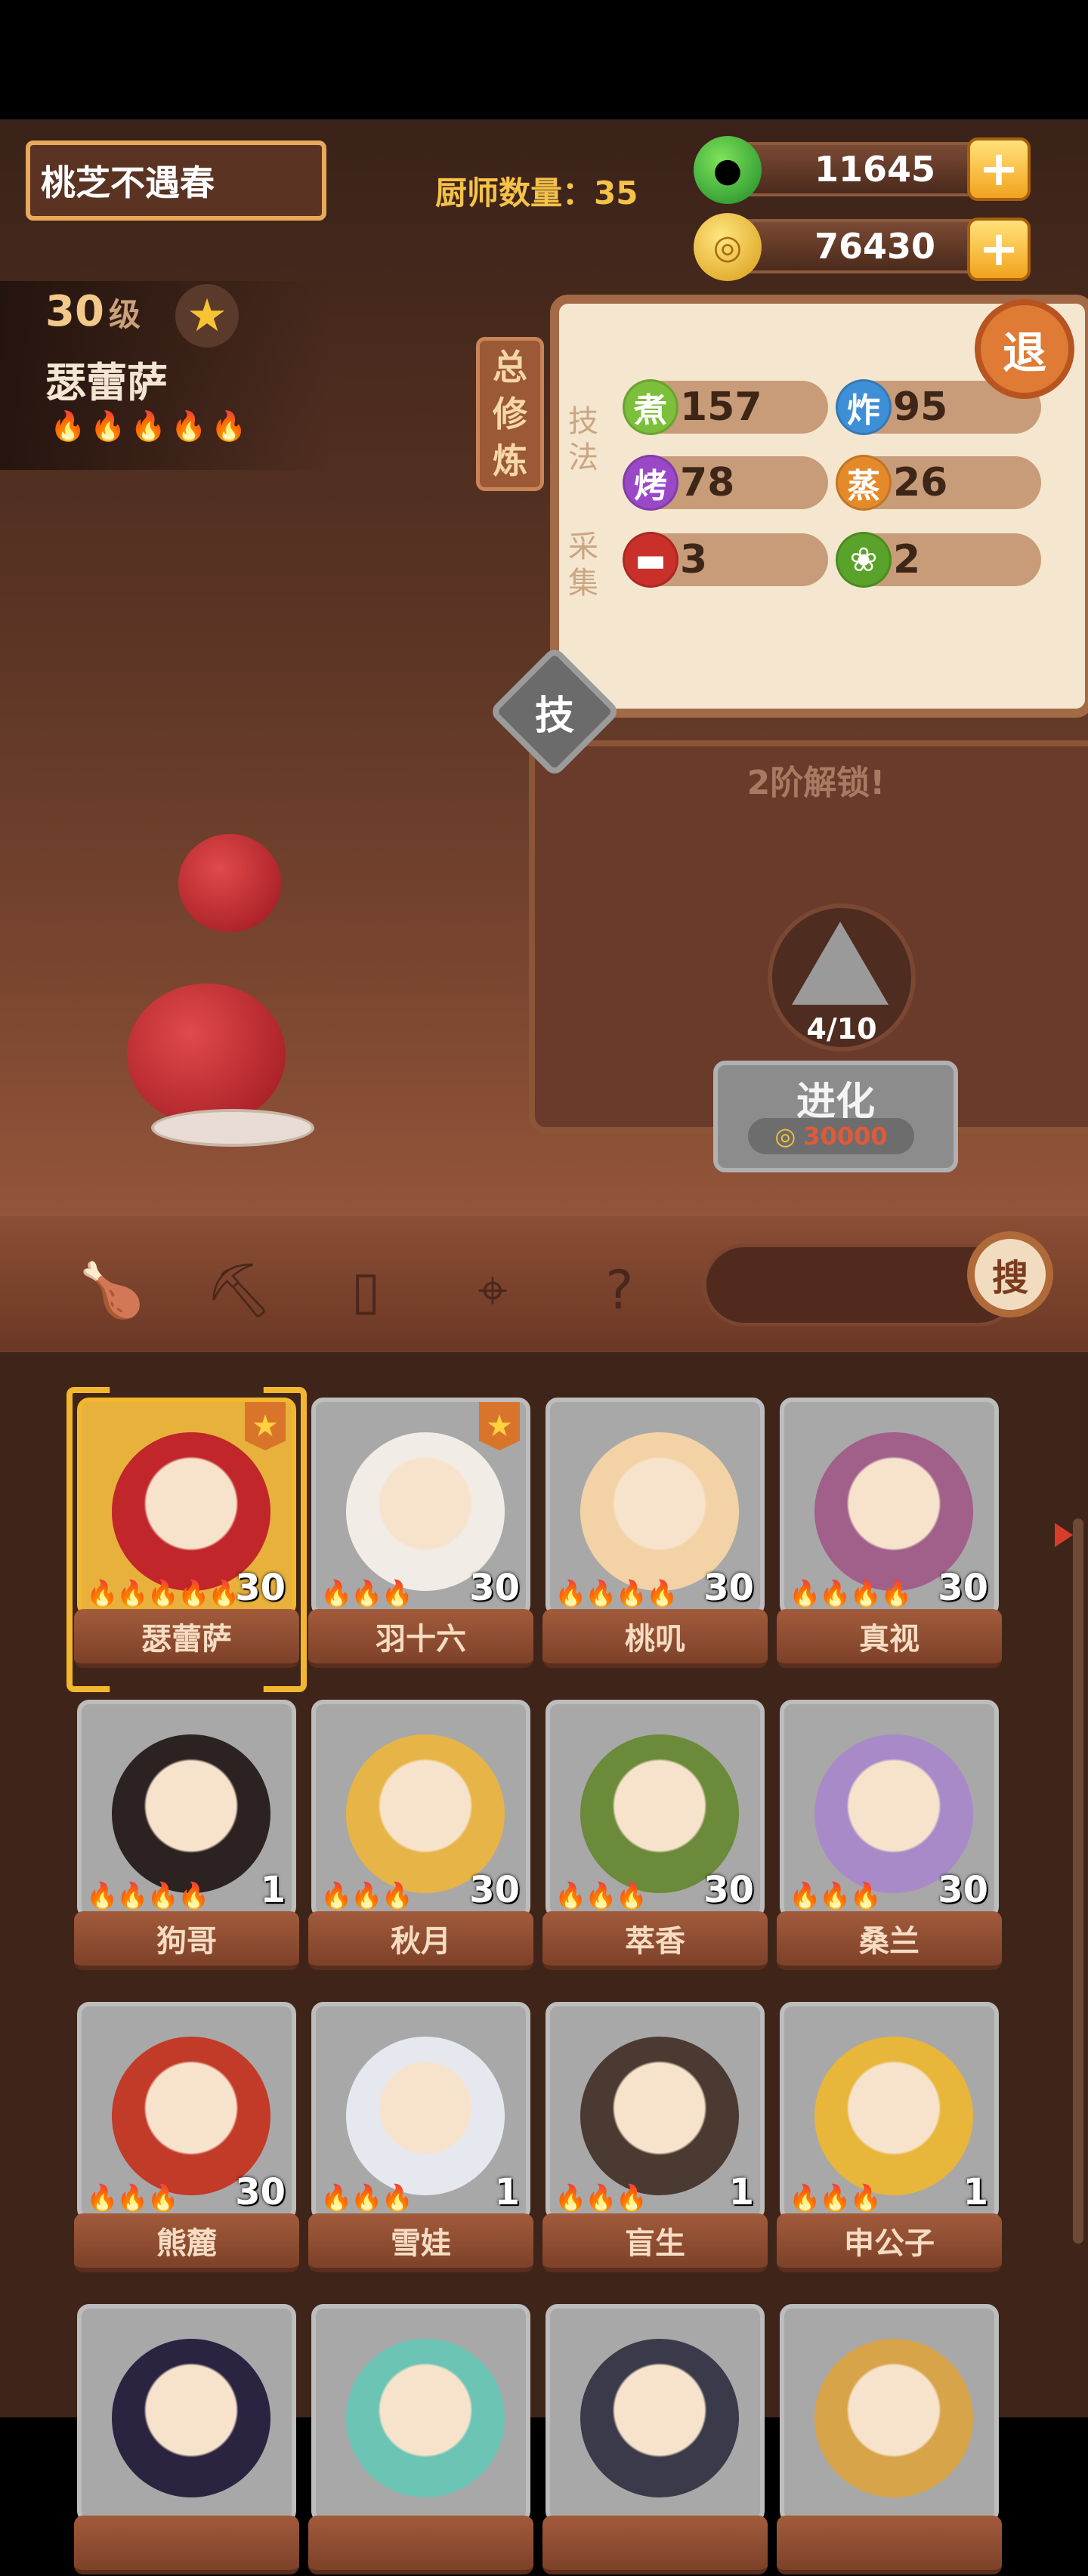  What do you see at coordinates (728, 247) in the screenshot?
I see `coin-icon: ◎` at bounding box center [728, 247].